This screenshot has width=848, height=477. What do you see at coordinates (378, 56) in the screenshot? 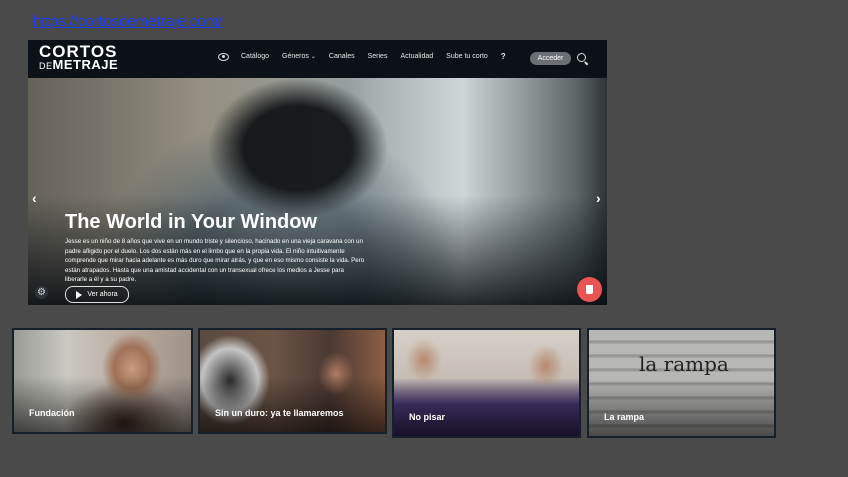
I see `nav-series: Series` at bounding box center [378, 56].